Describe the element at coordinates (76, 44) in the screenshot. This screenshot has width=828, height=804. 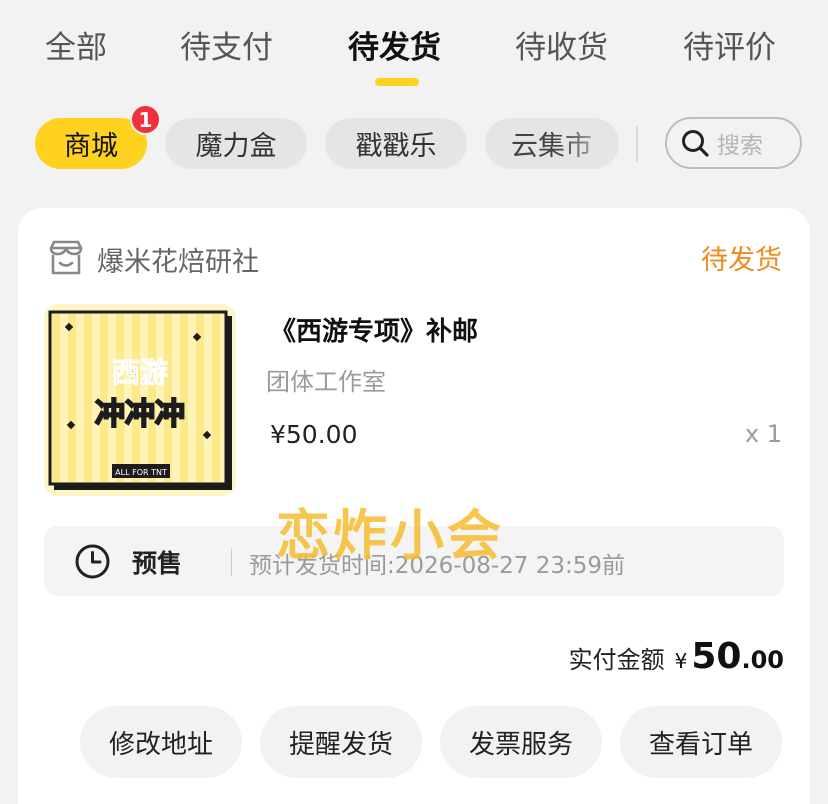
I see `tab-all: 全部` at that location.